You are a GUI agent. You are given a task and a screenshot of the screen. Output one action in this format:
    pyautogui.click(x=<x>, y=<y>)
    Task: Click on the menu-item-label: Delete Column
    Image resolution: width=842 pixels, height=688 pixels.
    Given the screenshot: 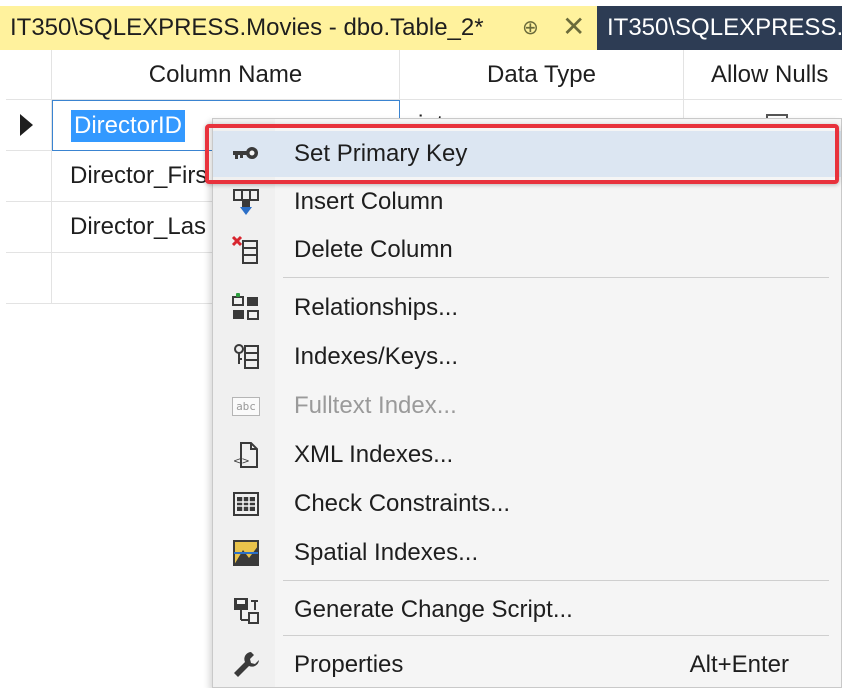 What is the action you would take?
    pyautogui.click(x=373, y=249)
    